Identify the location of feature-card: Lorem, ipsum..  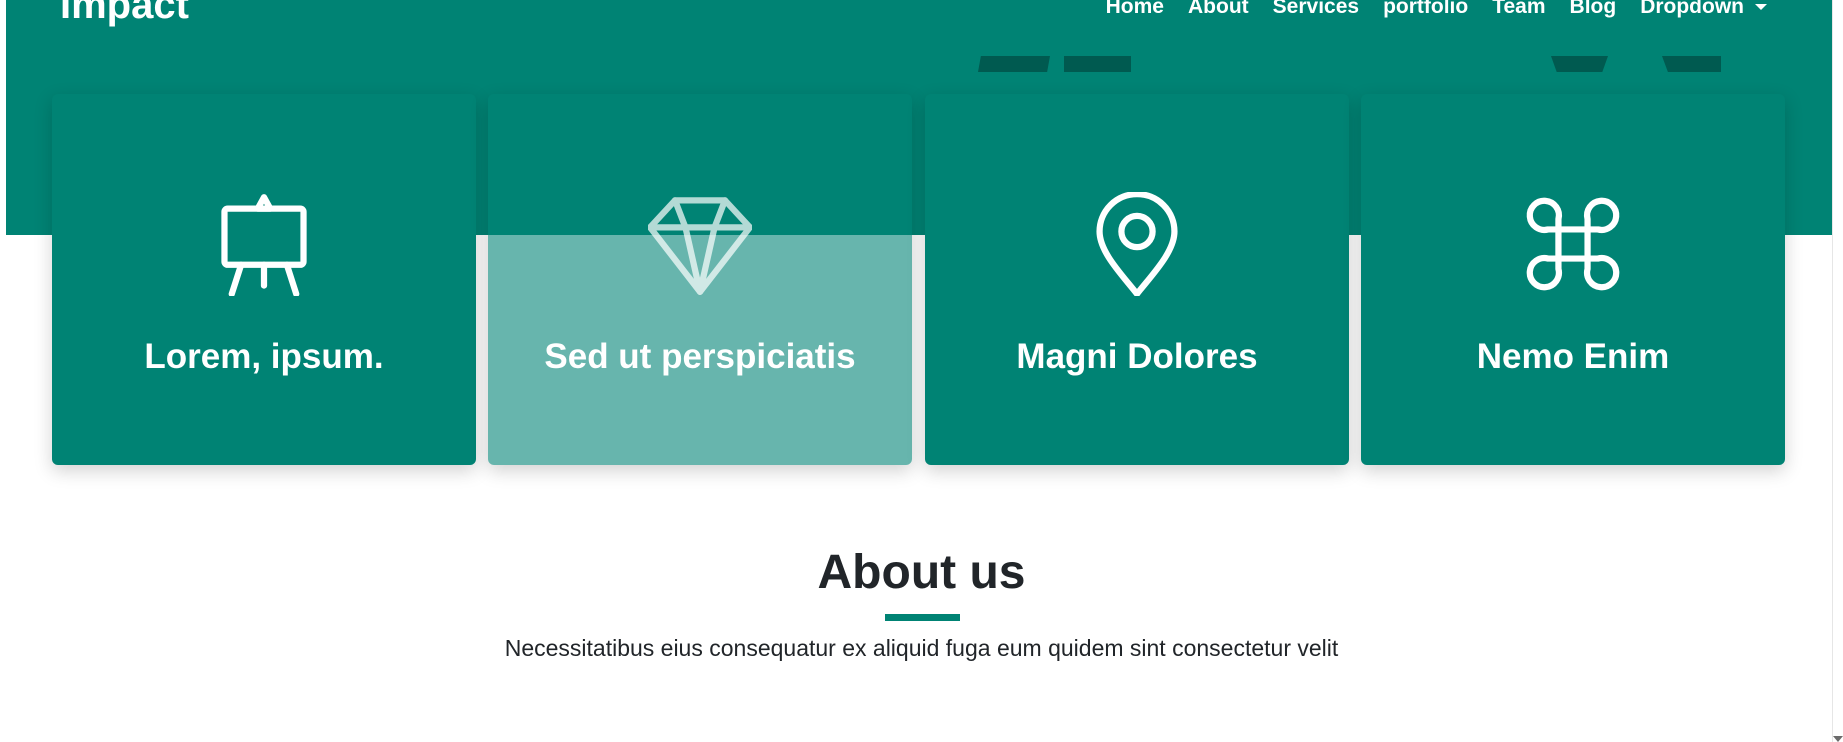
(264, 279).